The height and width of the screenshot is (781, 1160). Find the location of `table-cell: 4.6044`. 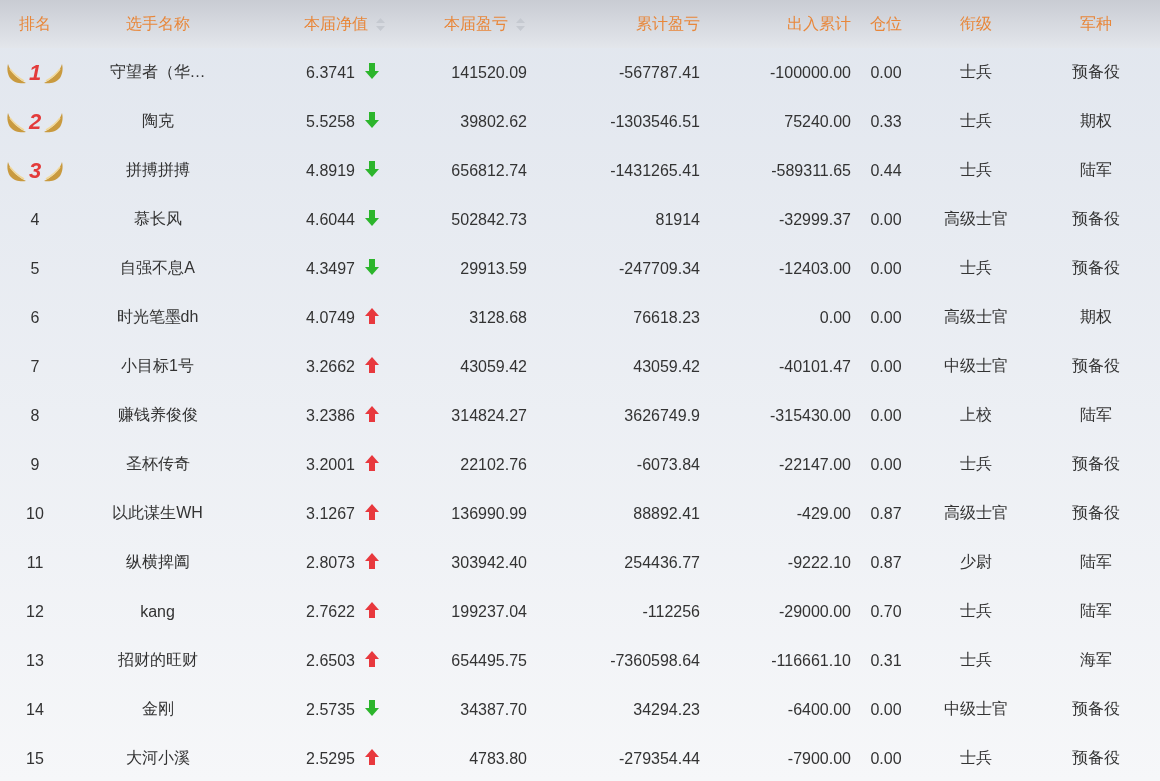

table-cell: 4.6044 is located at coordinates (330, 219).